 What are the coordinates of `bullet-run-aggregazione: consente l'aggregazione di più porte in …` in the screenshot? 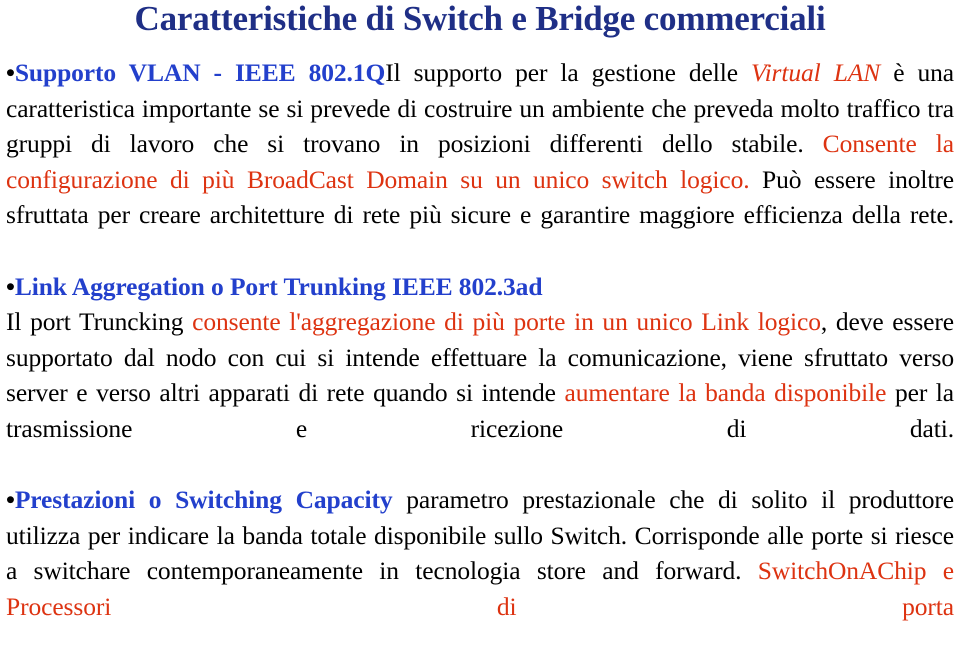 It's located at (506, 322).